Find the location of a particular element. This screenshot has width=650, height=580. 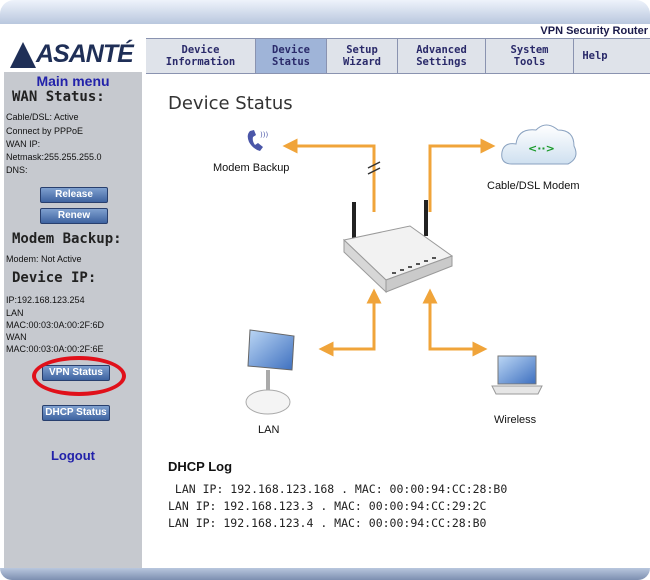

lan-device-label: LAN is located at coordinates (269, 430).